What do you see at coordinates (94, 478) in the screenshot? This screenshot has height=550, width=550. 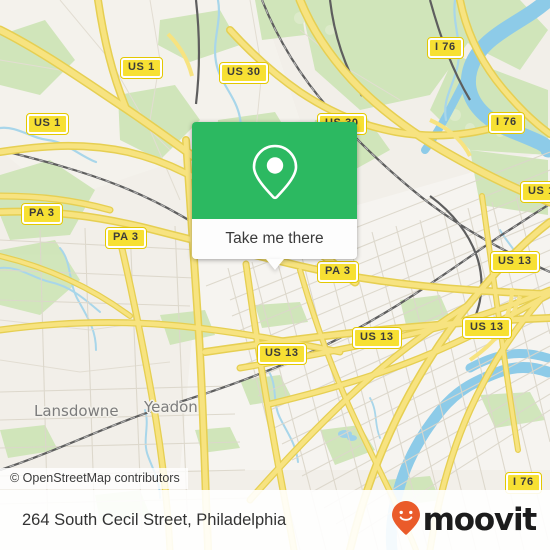 I see `map-attribution: © OpenStreetMap contributors` at bounding box center [94, 478].